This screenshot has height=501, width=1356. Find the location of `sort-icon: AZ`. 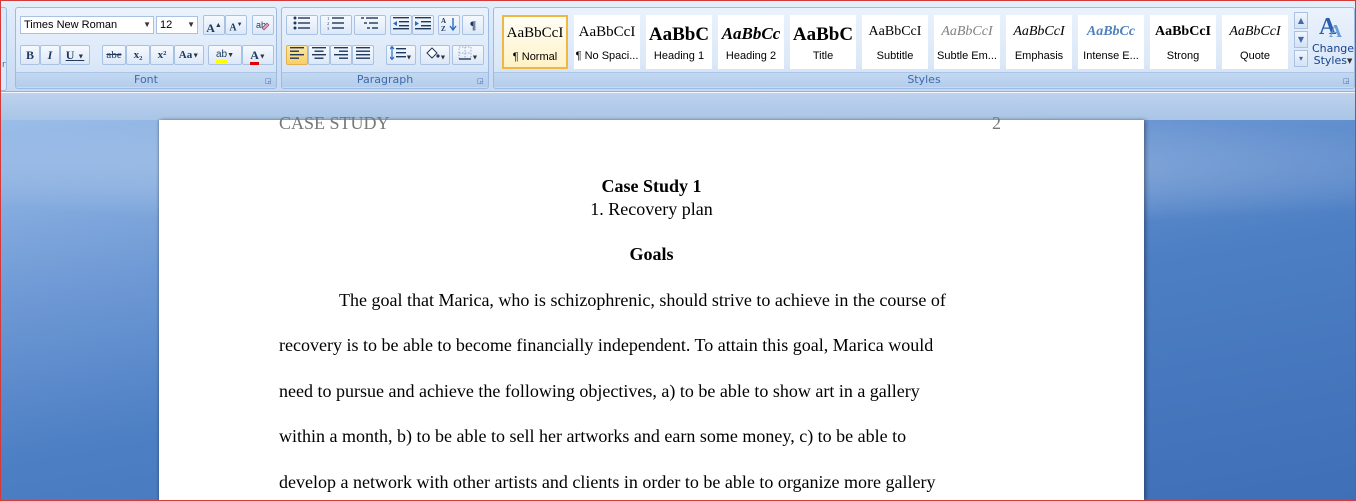

sort-icon: AZ is located at coordinates (449, 25).